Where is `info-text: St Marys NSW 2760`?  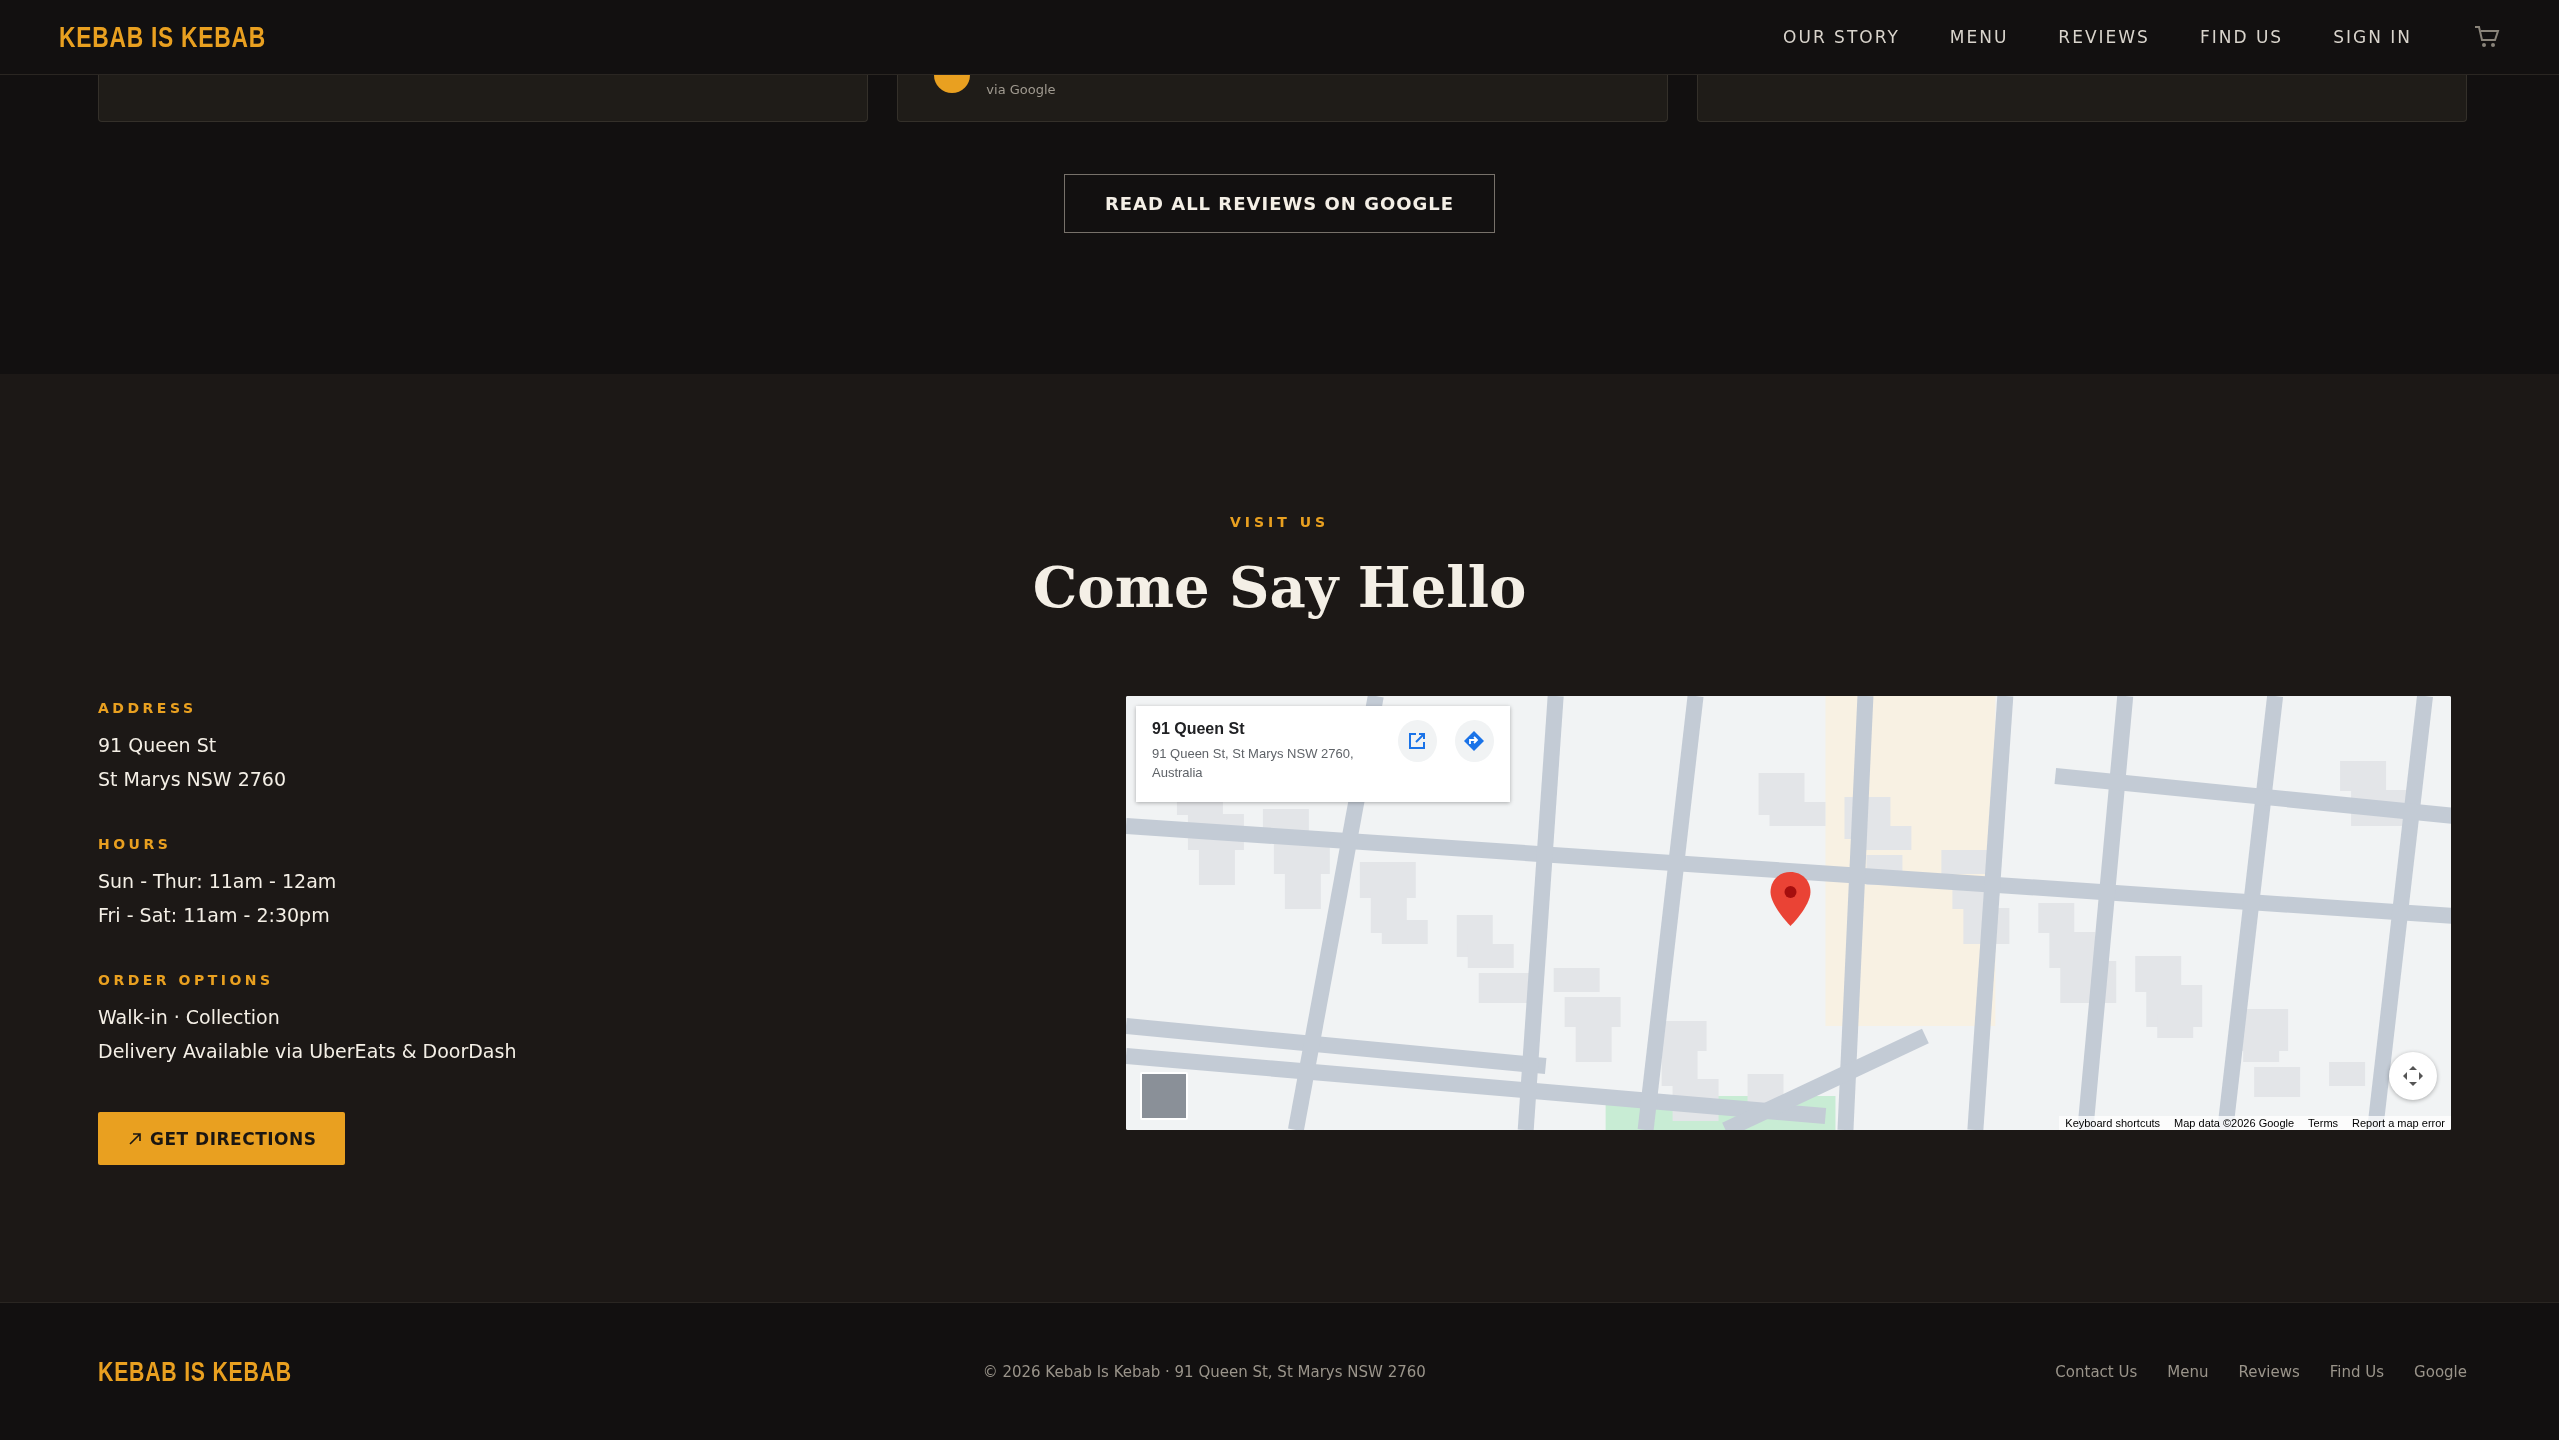
info-text: St Marys NSW 2760 is located at coordinates (193, 779).